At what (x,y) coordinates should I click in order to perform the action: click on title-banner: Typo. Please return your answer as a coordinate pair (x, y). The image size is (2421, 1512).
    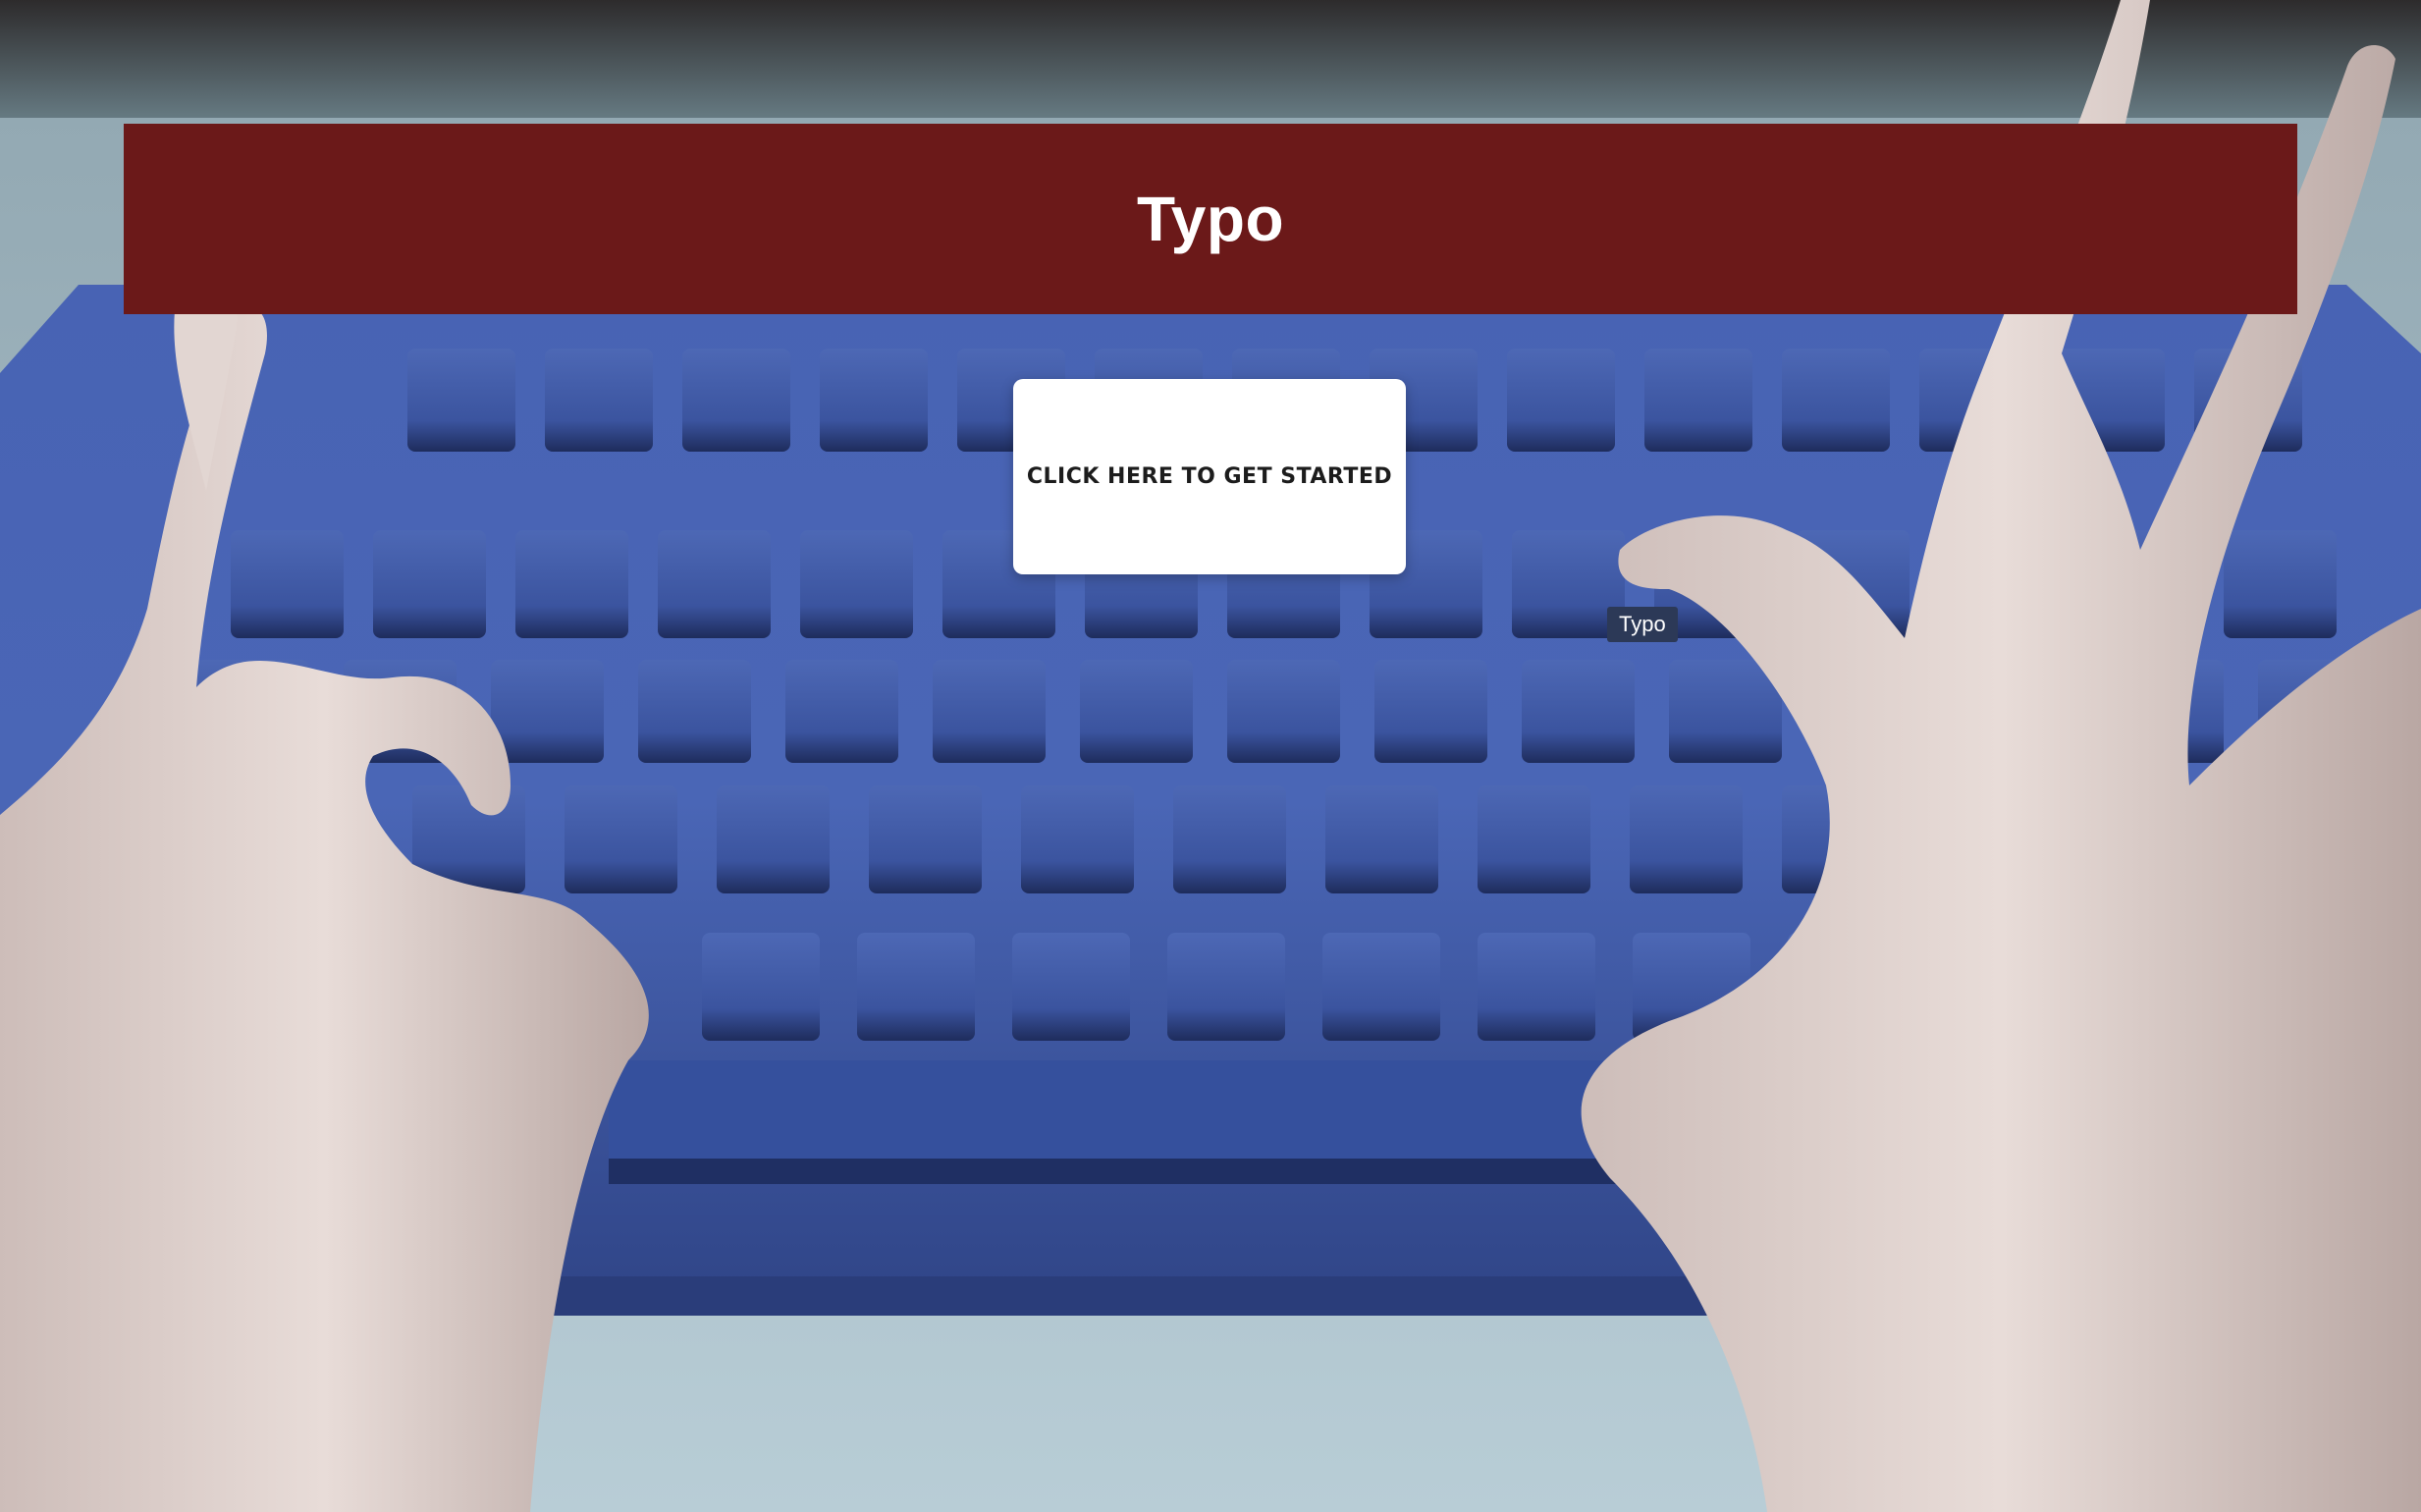
    Looking at the image, I should click on (1210, 219).